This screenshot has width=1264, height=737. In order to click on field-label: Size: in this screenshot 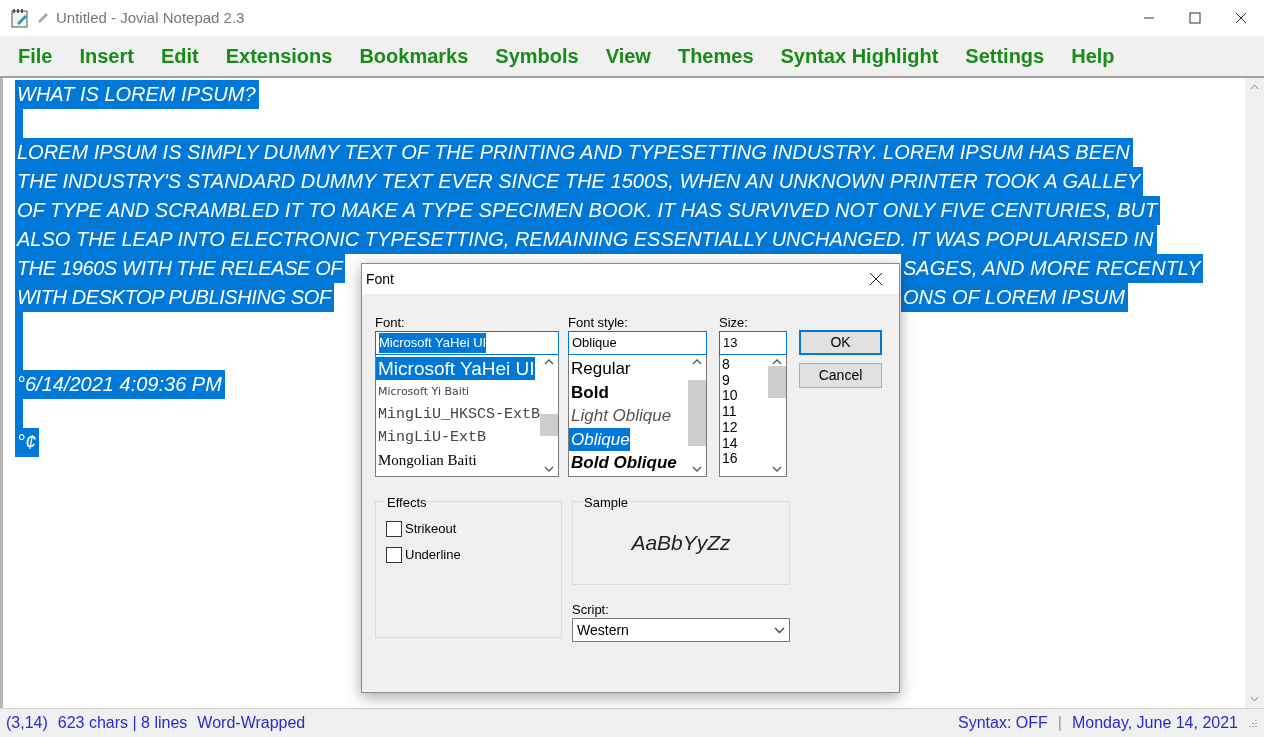, I will do `click(734, 322)`.